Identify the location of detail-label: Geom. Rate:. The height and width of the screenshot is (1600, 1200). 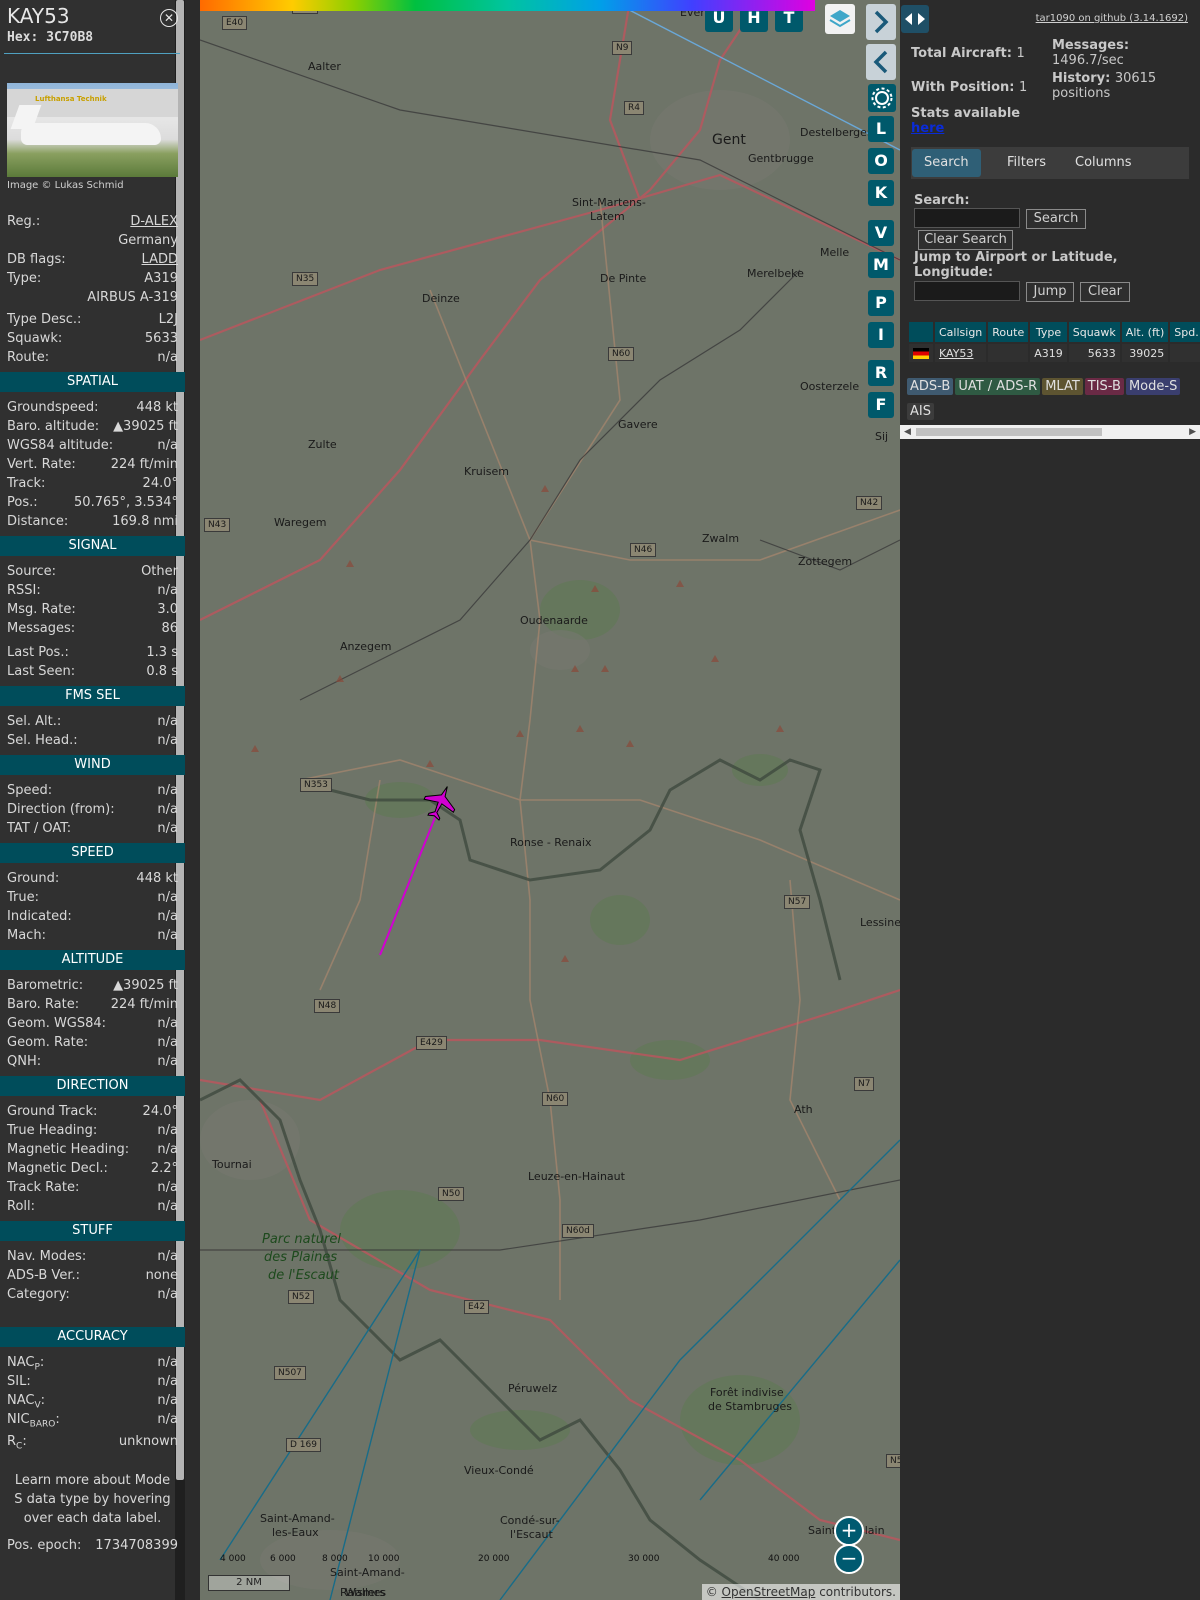
(48, 1042).